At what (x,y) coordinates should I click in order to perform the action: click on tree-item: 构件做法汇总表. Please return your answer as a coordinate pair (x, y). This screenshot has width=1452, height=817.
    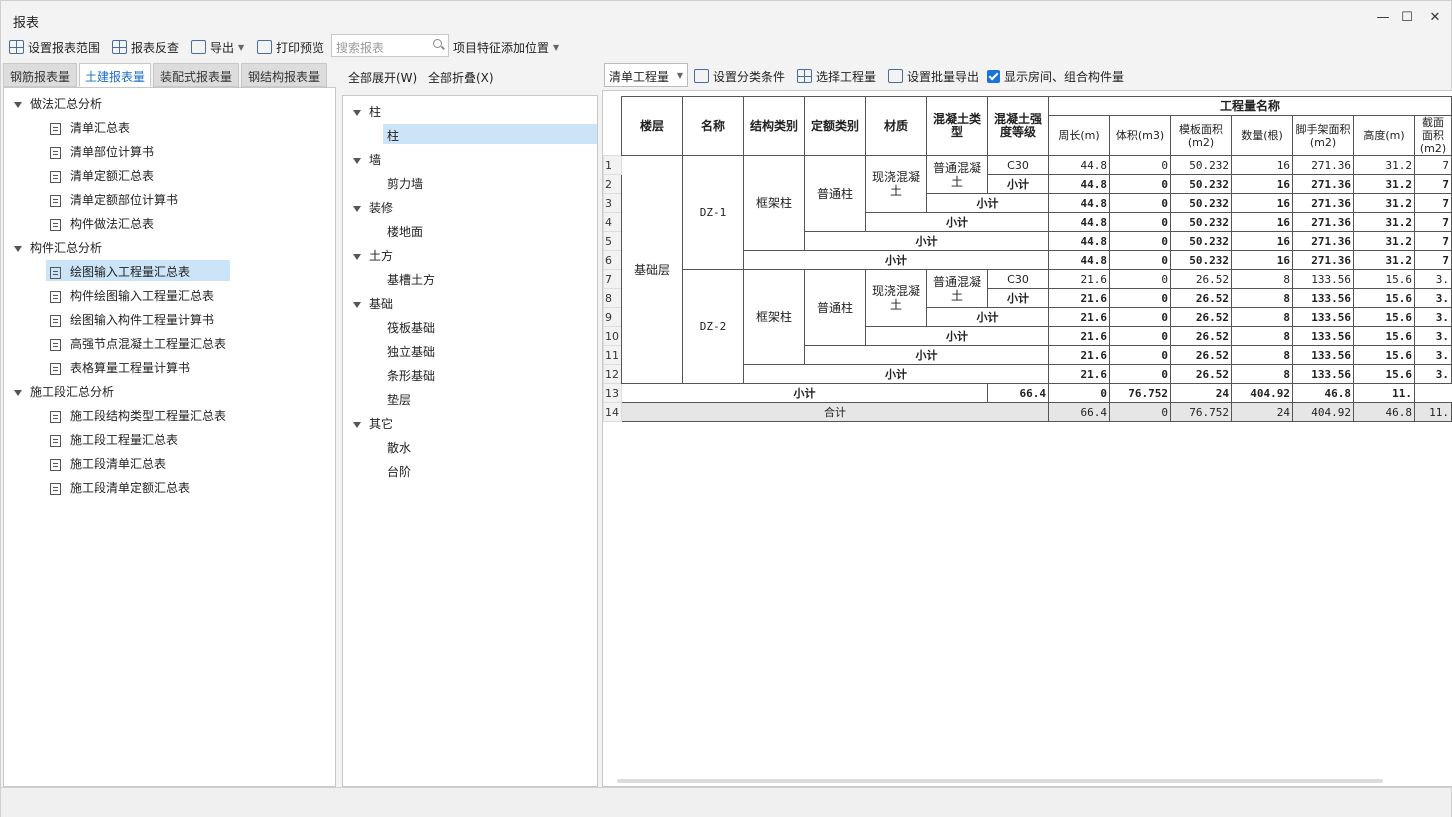
    Looking at the image, I should click on (102, 223).